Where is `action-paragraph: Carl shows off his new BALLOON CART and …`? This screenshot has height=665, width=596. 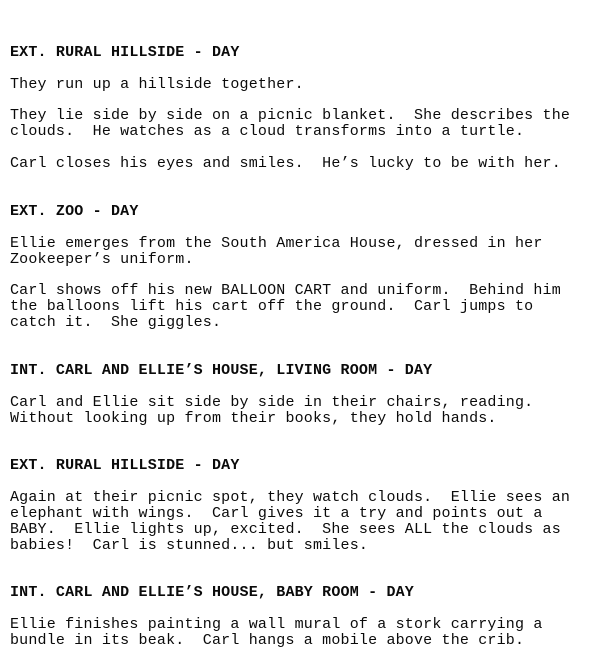 action-paragraph: Carl shows off his new BALLOON CART and … is located at coordinates (303, 307).